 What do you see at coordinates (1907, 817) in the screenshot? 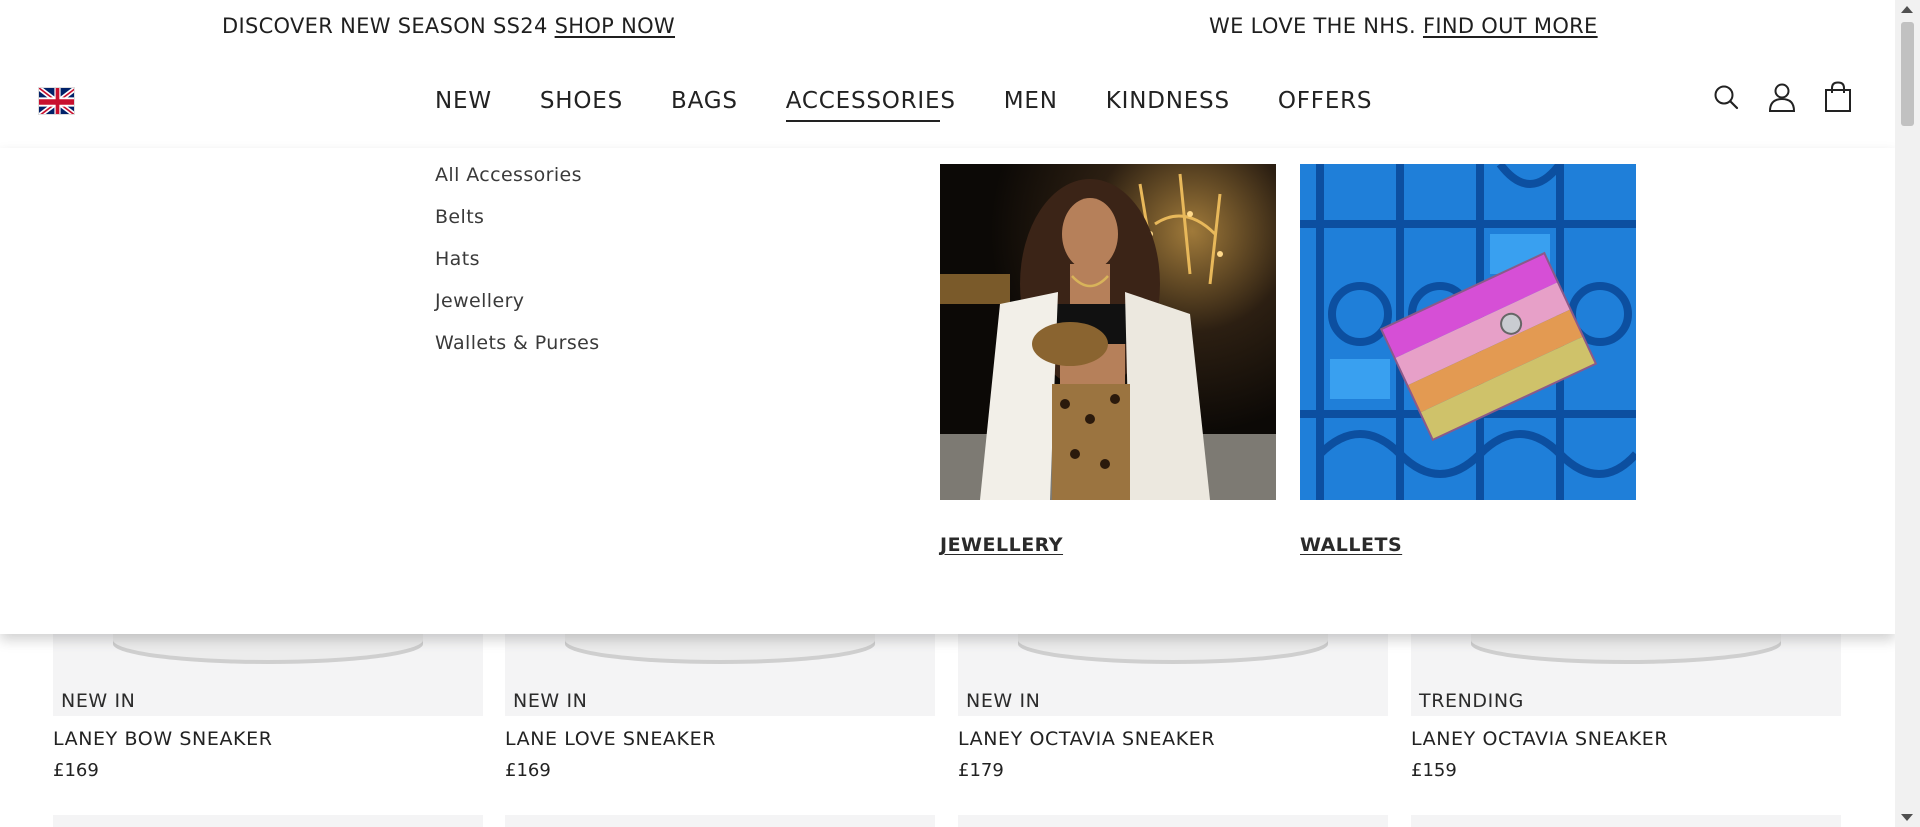
I see `scroll-down-arrow` at bounding box center [1907, 817].